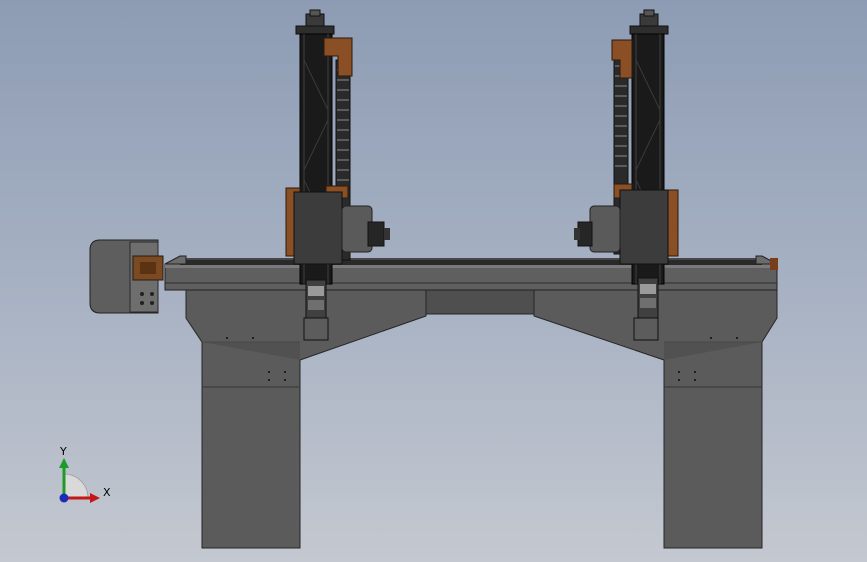  I want to click on triad-x-label: X, so click(107, 492).